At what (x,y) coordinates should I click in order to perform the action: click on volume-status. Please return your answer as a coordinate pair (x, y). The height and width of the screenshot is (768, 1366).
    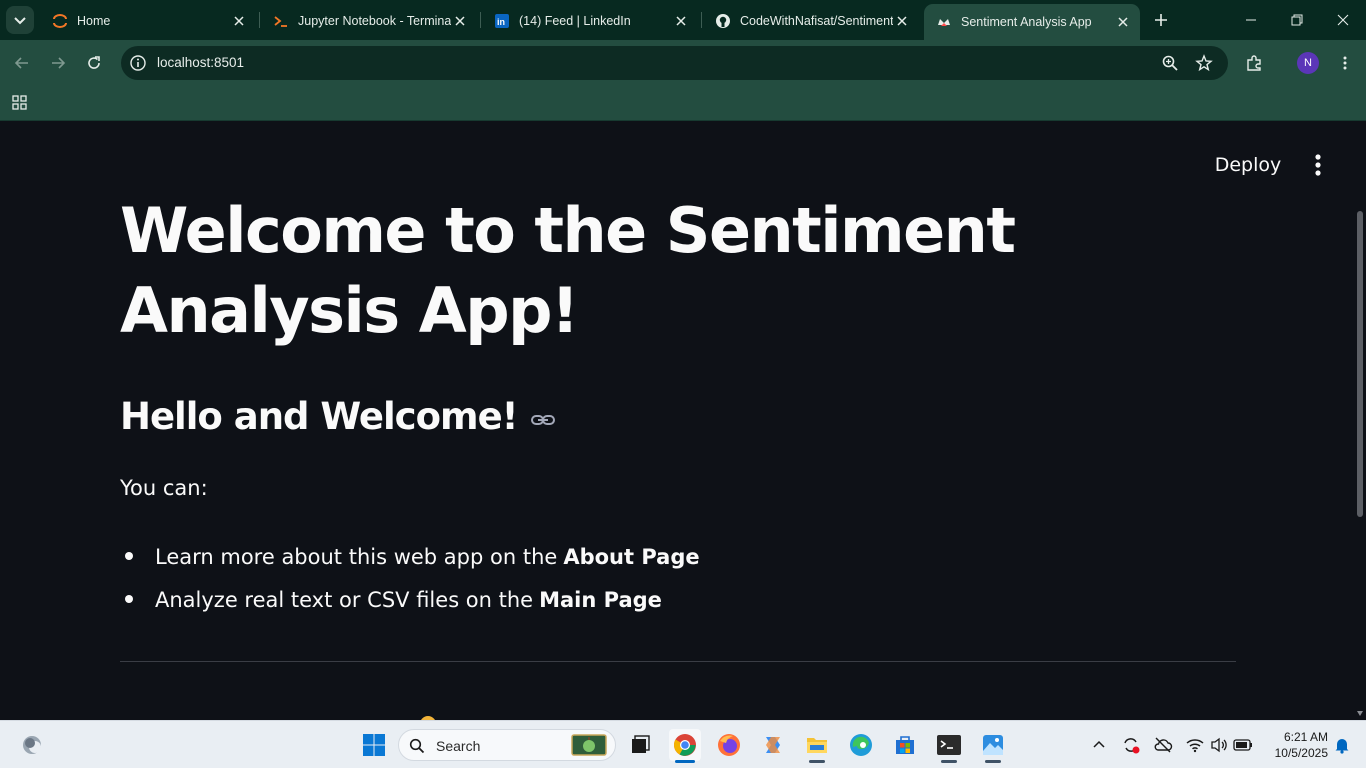
    Looking at the image, I should click on (1219, 745).